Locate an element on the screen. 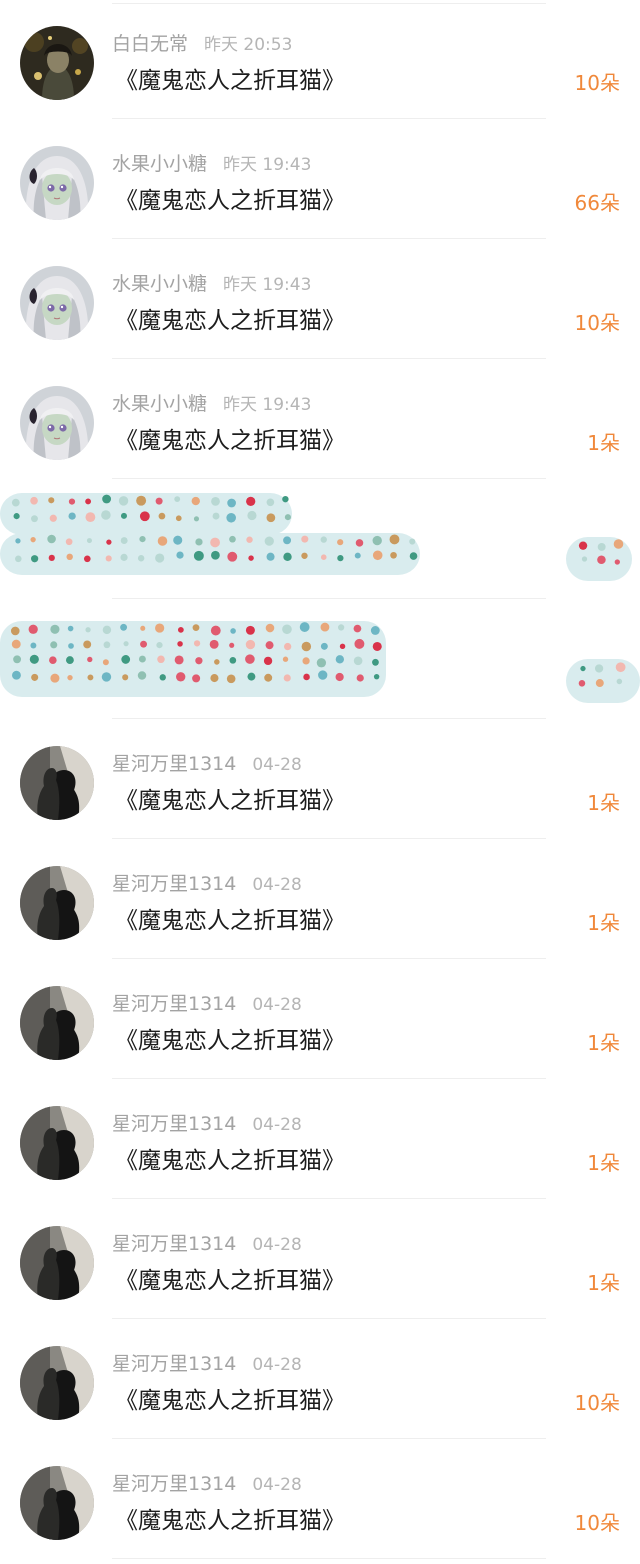 The width and height of the screenshot is (640, 1564). gift-timestamp: 昨天 20:53 is located at coordinates (248, 45).